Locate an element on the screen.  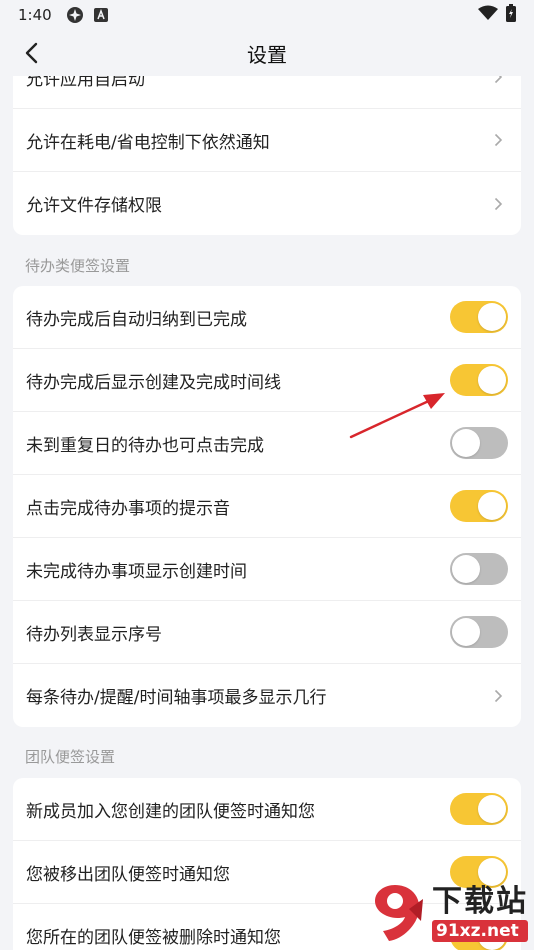
section-header-team: 团队便签设置 is located at coordinates (70, 757).